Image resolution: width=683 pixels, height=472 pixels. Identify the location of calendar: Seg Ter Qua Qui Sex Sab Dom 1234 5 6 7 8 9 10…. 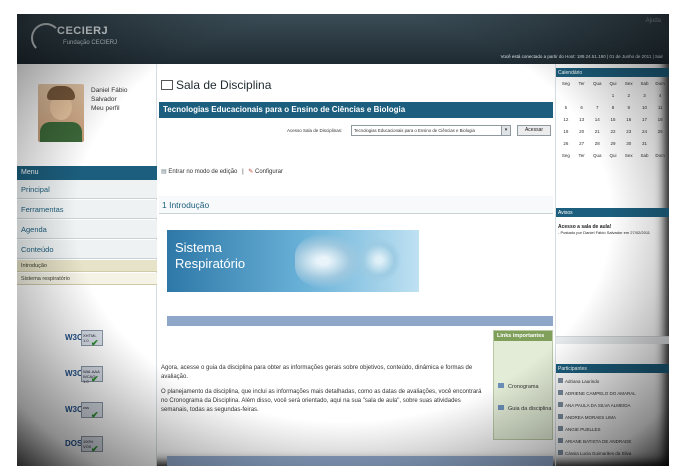
(613, 120).